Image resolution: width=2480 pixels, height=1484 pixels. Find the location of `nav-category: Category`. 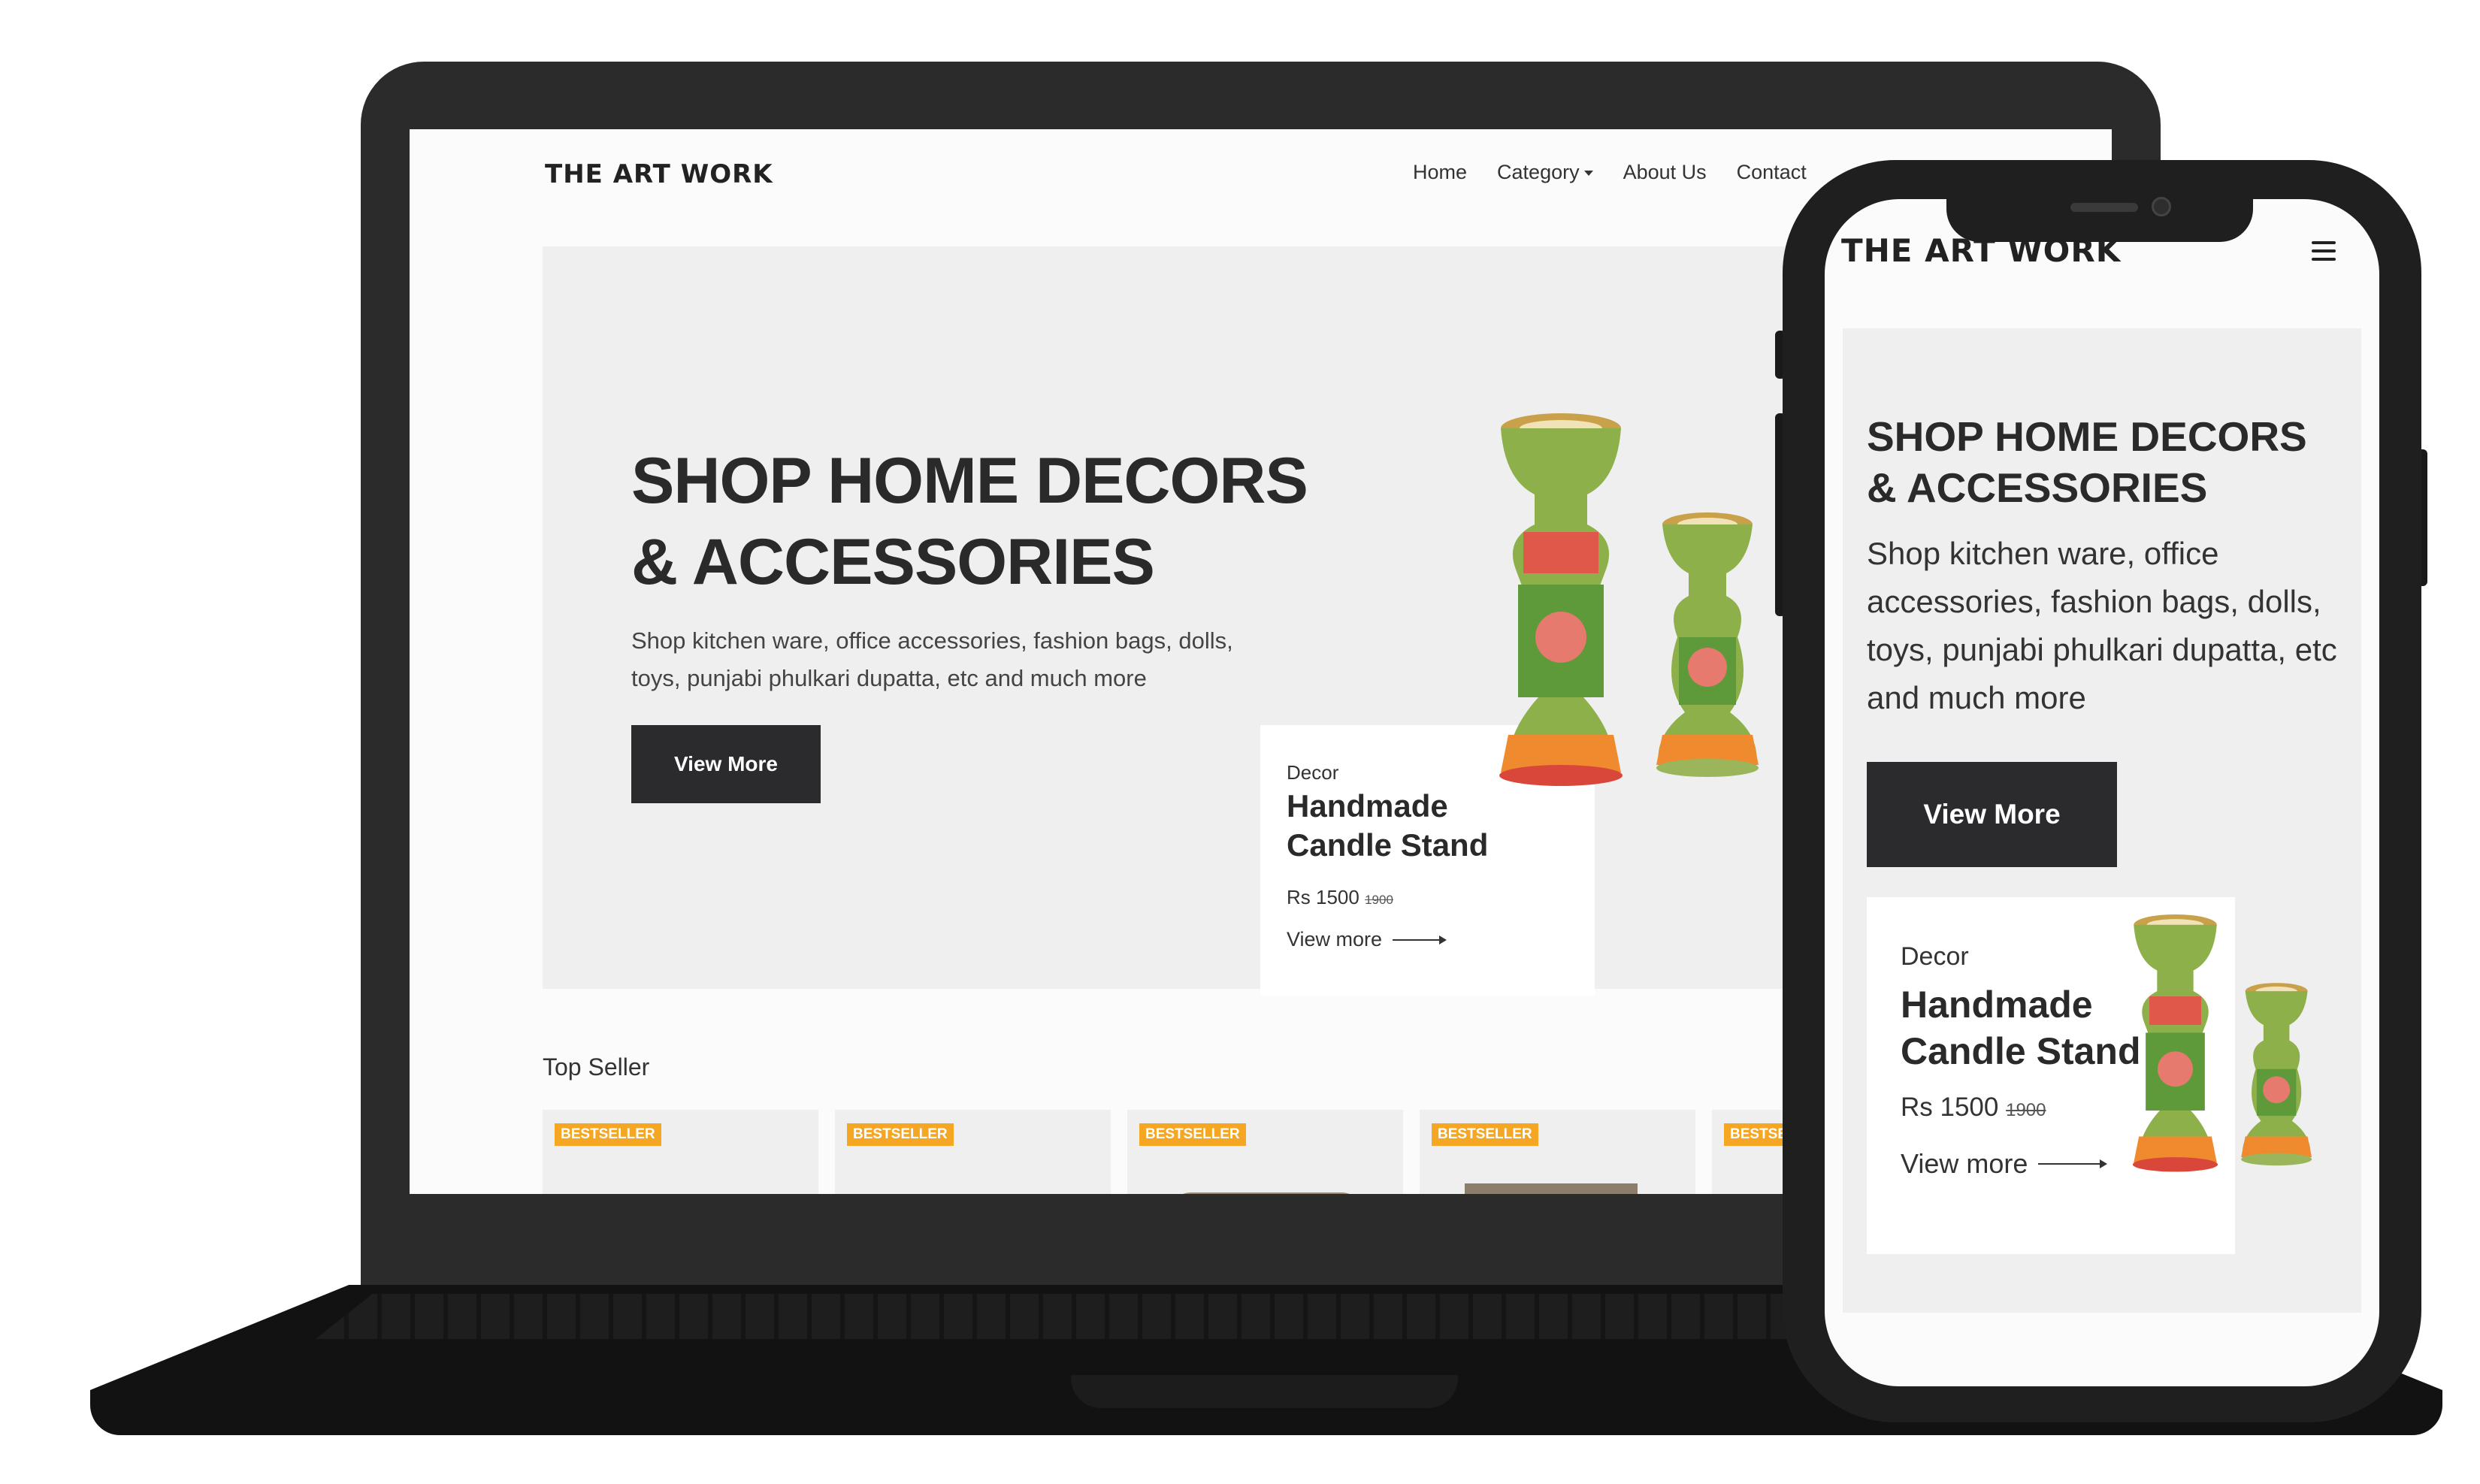

nav-category: Category is located at coordinates (1545, 173).